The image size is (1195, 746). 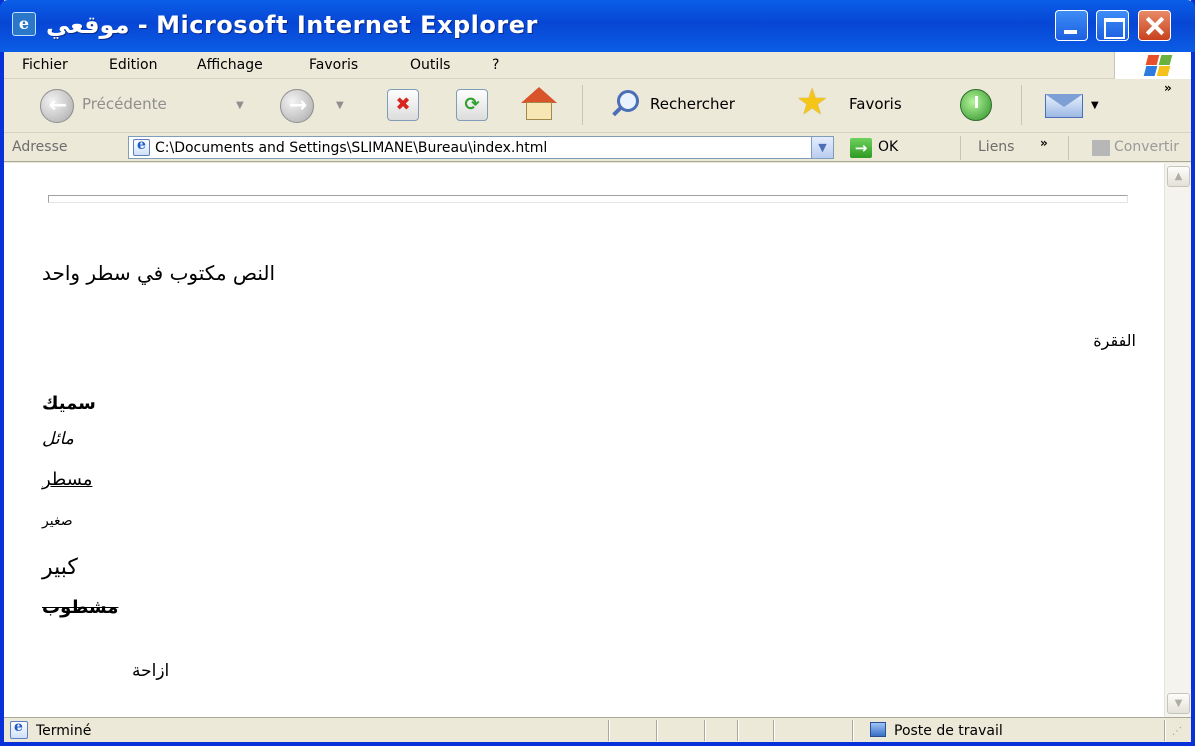 What do you see at coordinates (159, 273) in the screenshot?
I see `single-line-text: النص مكتوب في سطر واحد` at bounding box center [159, 273].